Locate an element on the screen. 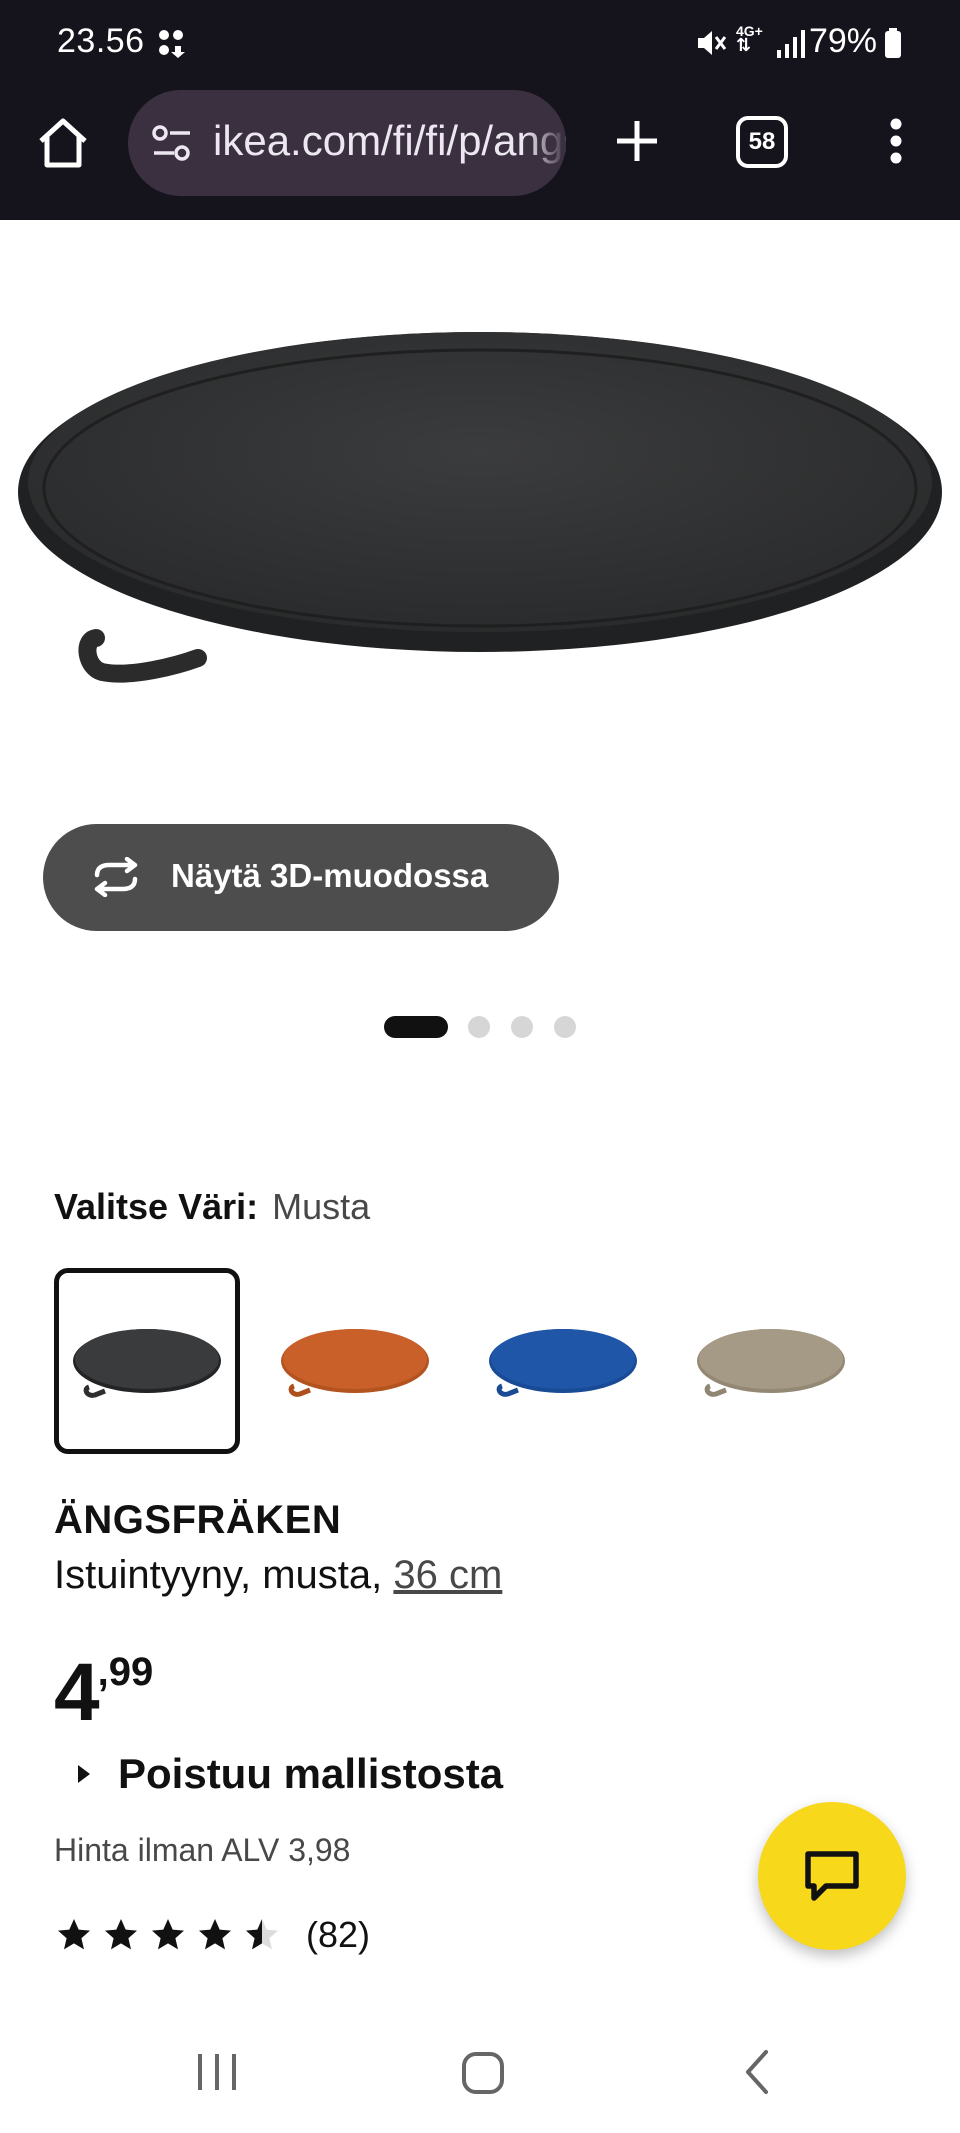 This screenshot has height=2133, width=960. half-star-icon is located at coordinates (262, 1934).